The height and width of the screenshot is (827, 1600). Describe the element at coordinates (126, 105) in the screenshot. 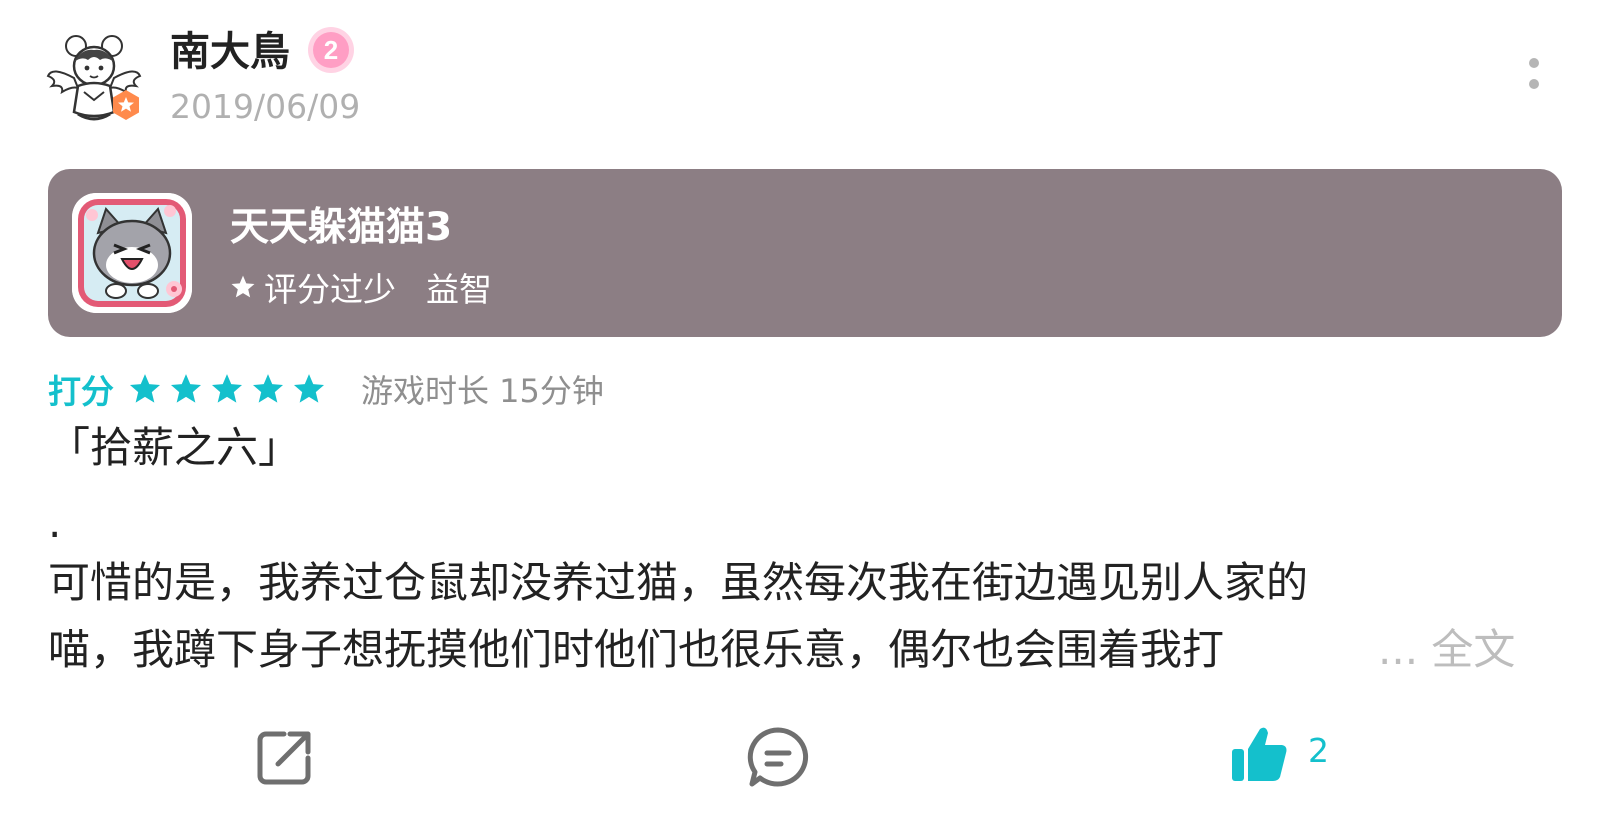

I see `verified-star-badge-icon` at that location.